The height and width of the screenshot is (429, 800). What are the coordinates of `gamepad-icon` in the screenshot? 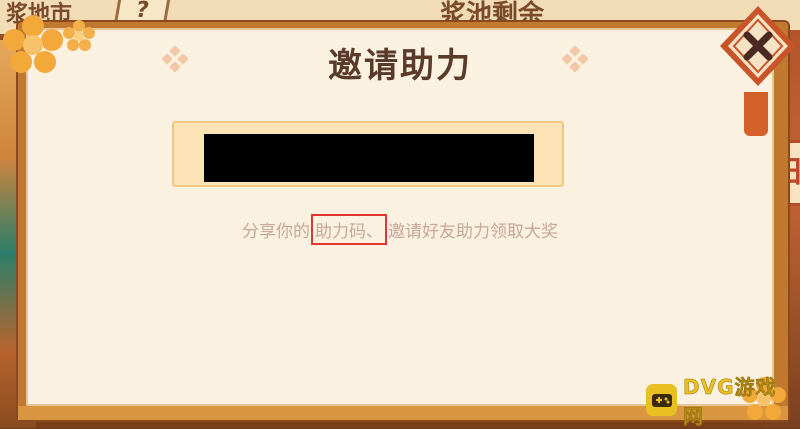 It's located at (662, 400).